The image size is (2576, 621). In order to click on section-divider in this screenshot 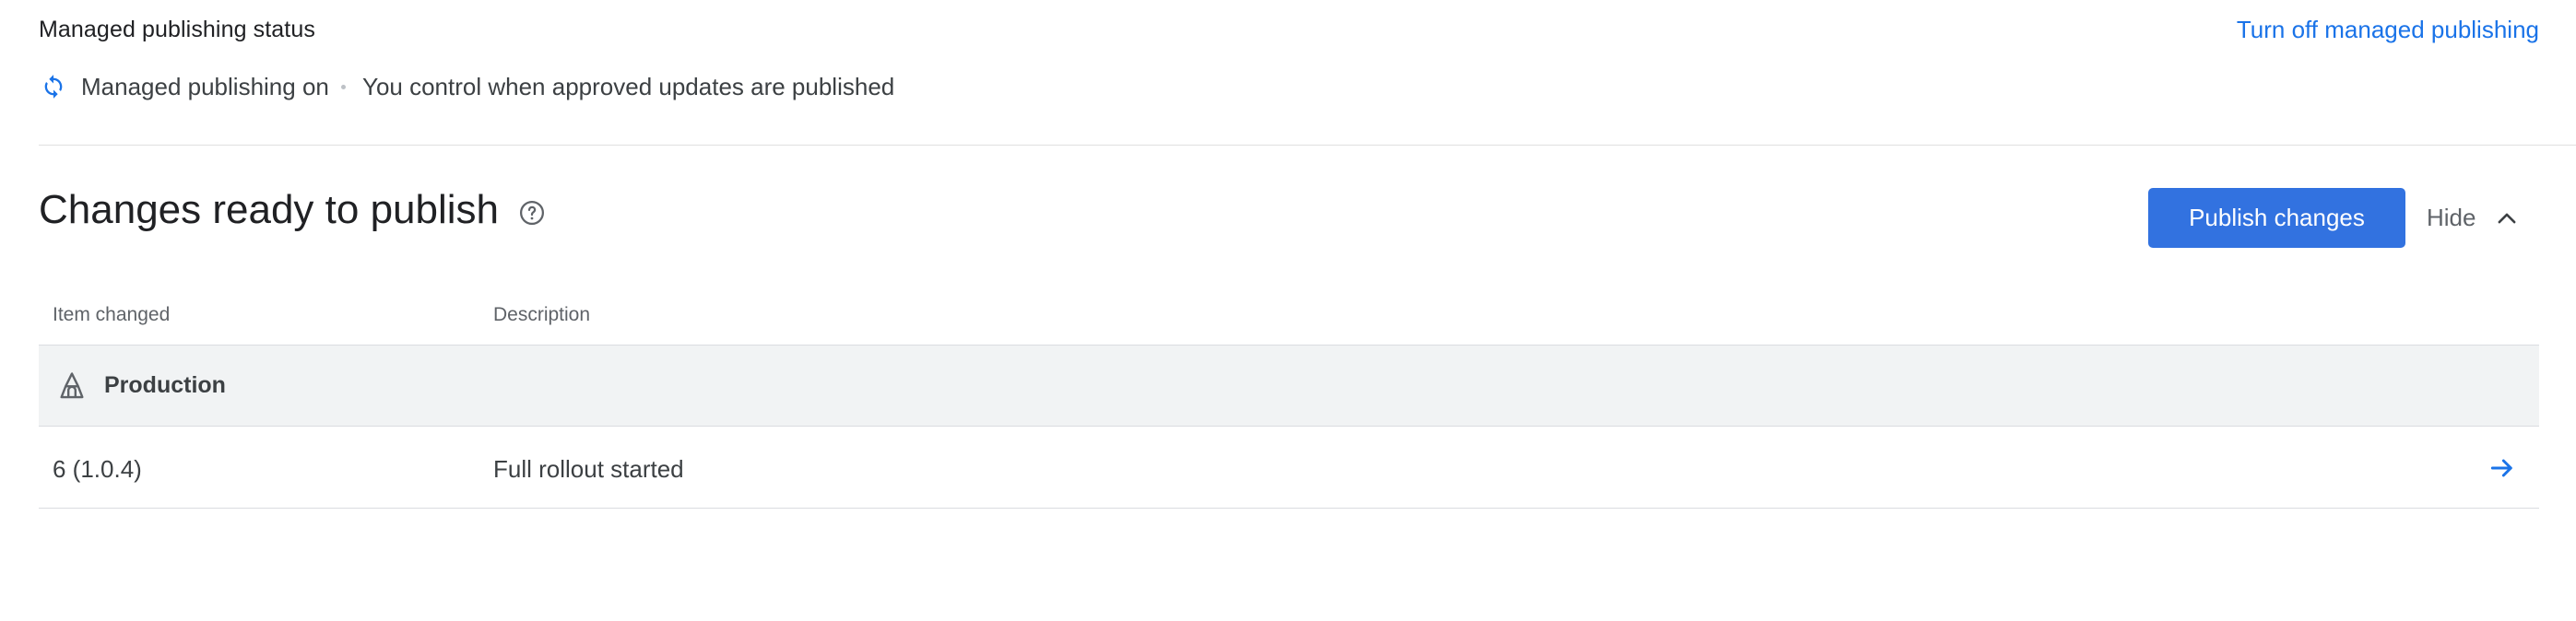, I will do `click(1307, 145)`.